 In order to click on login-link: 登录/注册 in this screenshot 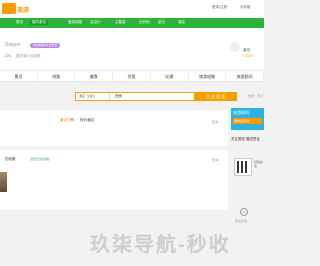, I will do `click(219, 7)`.